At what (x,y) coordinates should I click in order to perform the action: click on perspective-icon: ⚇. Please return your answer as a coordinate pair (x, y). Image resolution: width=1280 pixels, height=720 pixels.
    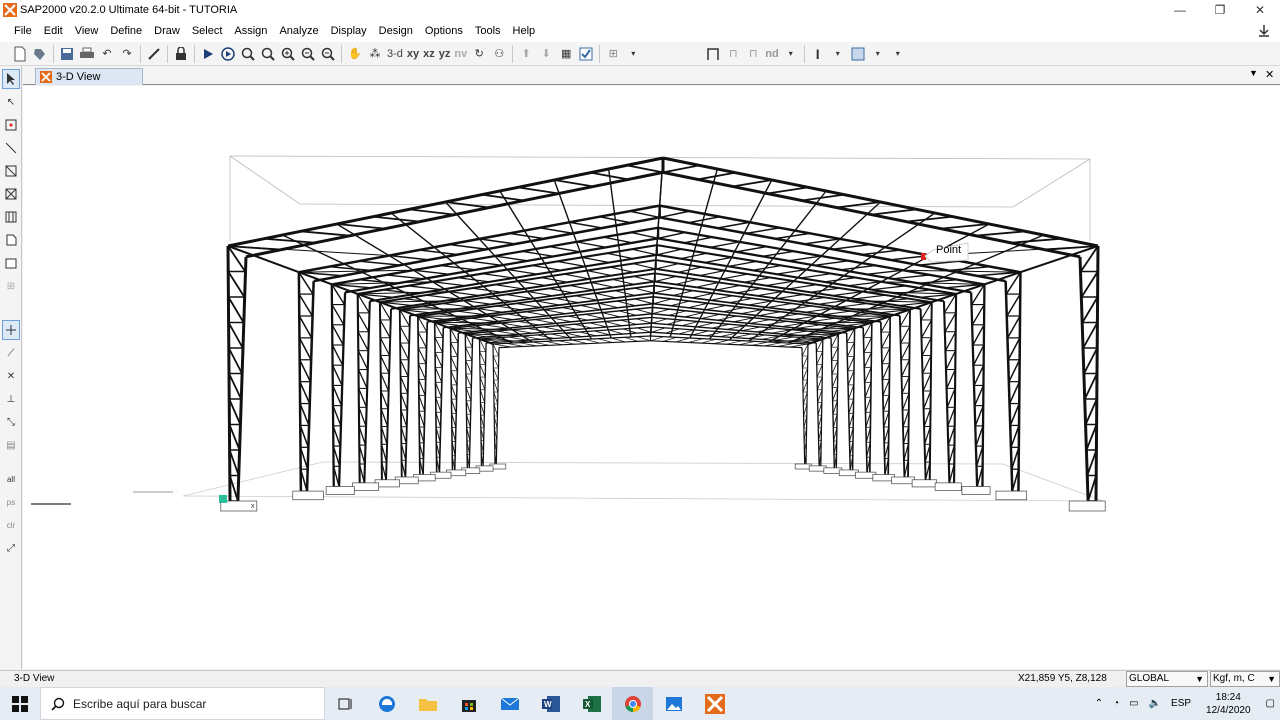
    Looking at the image, I should click on (499, 54).